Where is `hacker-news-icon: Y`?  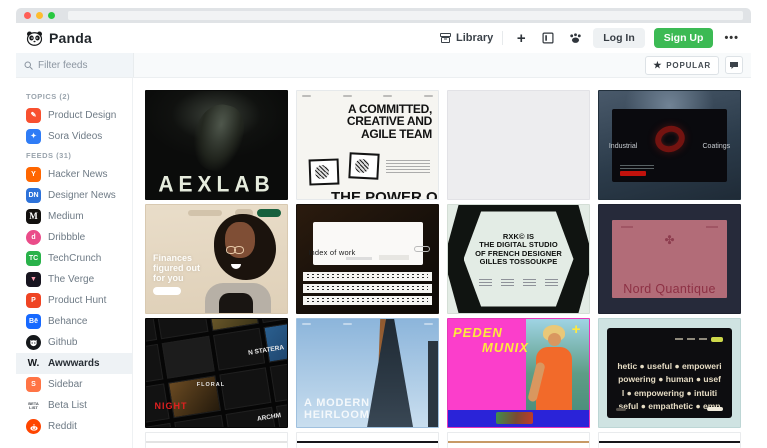
hacker-news-icon: Y is located at coordinates (33, 174).